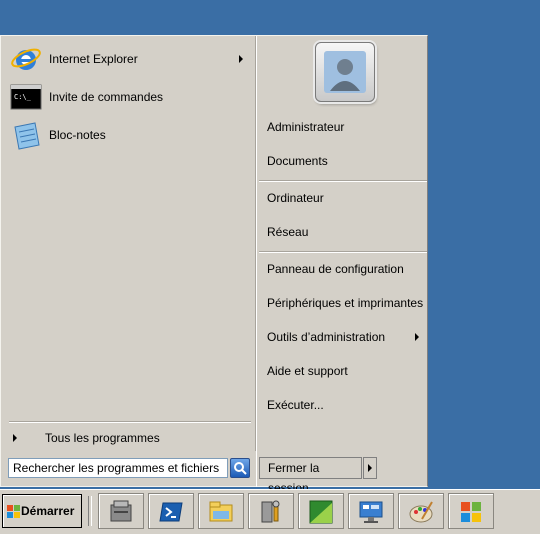 The width and height of the screenshot is (540, 534). I want to click on windows-icon, so click(471, 512).